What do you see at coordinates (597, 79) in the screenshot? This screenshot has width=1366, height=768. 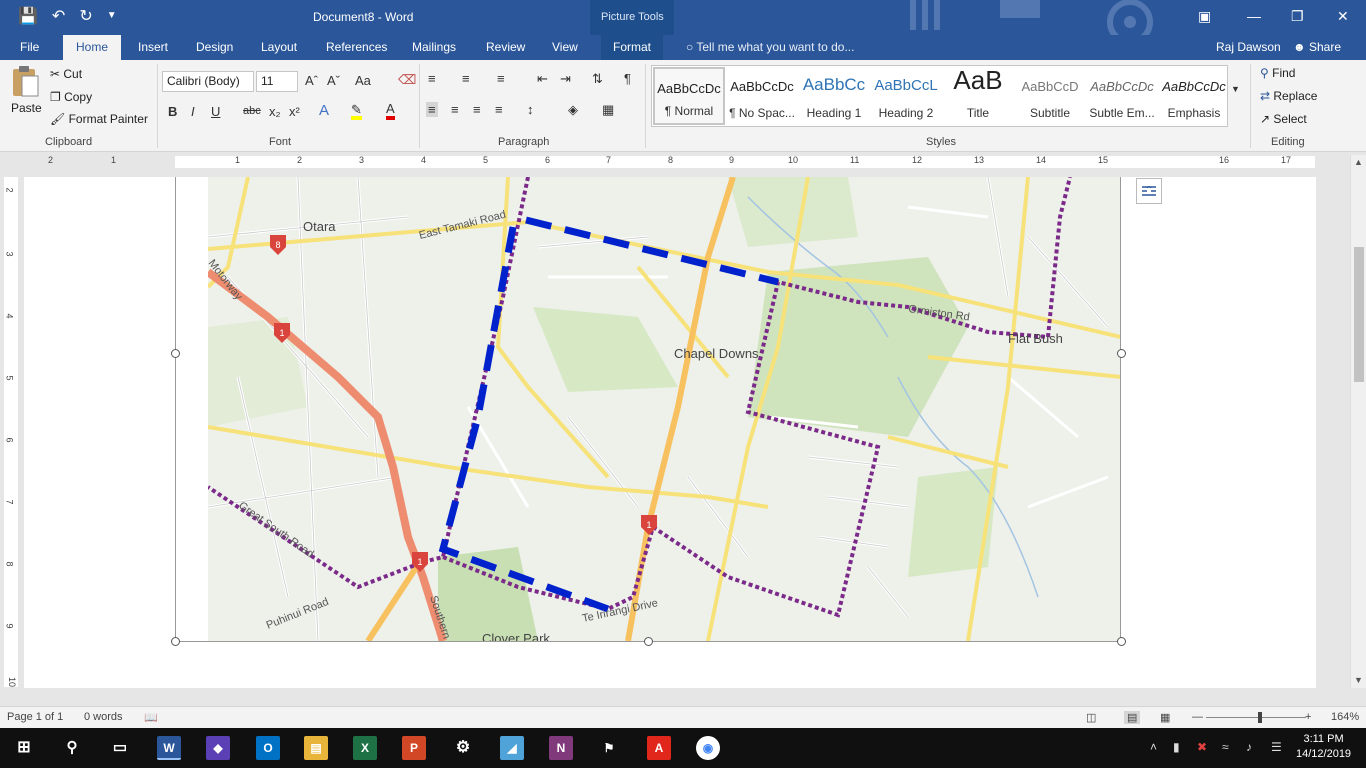 I see `sort-icon: ⇅` at bounding box center [597, 79].